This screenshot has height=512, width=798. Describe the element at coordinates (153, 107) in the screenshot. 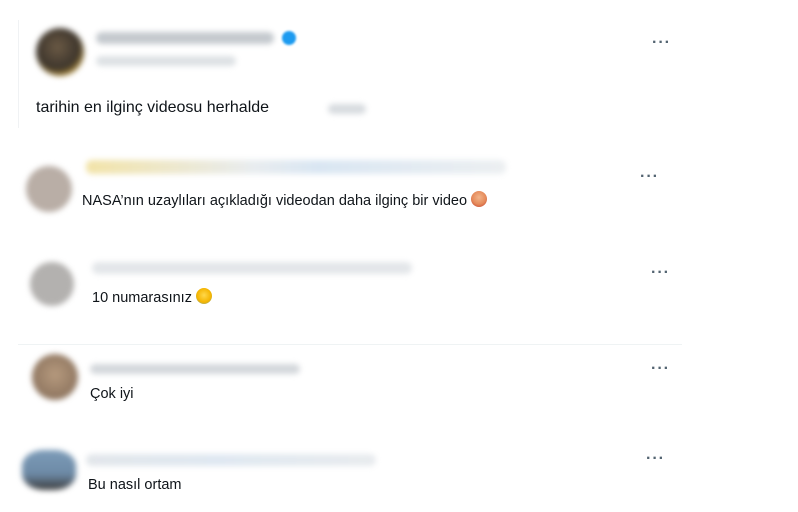

I see `post-text: tarihin en ilginç videosu herhalde` at that location.